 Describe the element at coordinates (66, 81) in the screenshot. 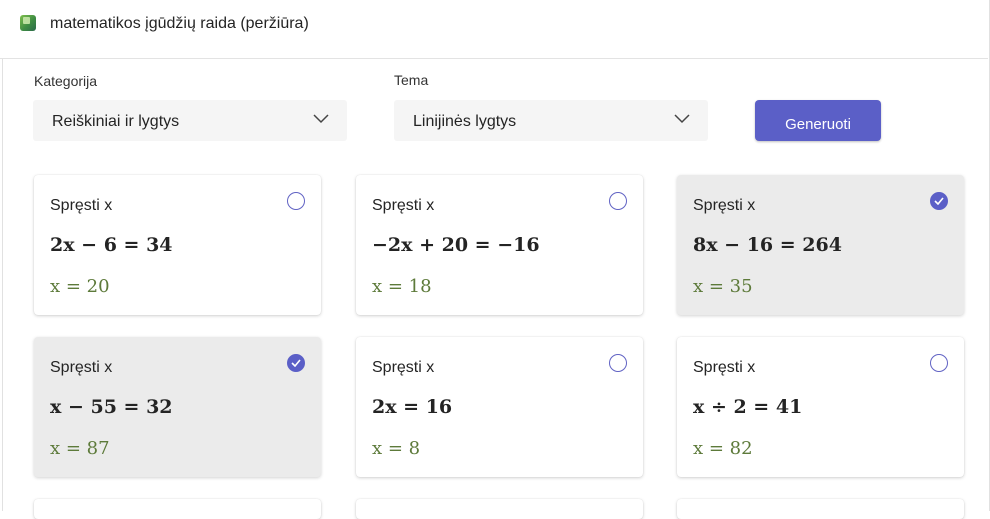

I see `category-label: Kategorija` at that location.